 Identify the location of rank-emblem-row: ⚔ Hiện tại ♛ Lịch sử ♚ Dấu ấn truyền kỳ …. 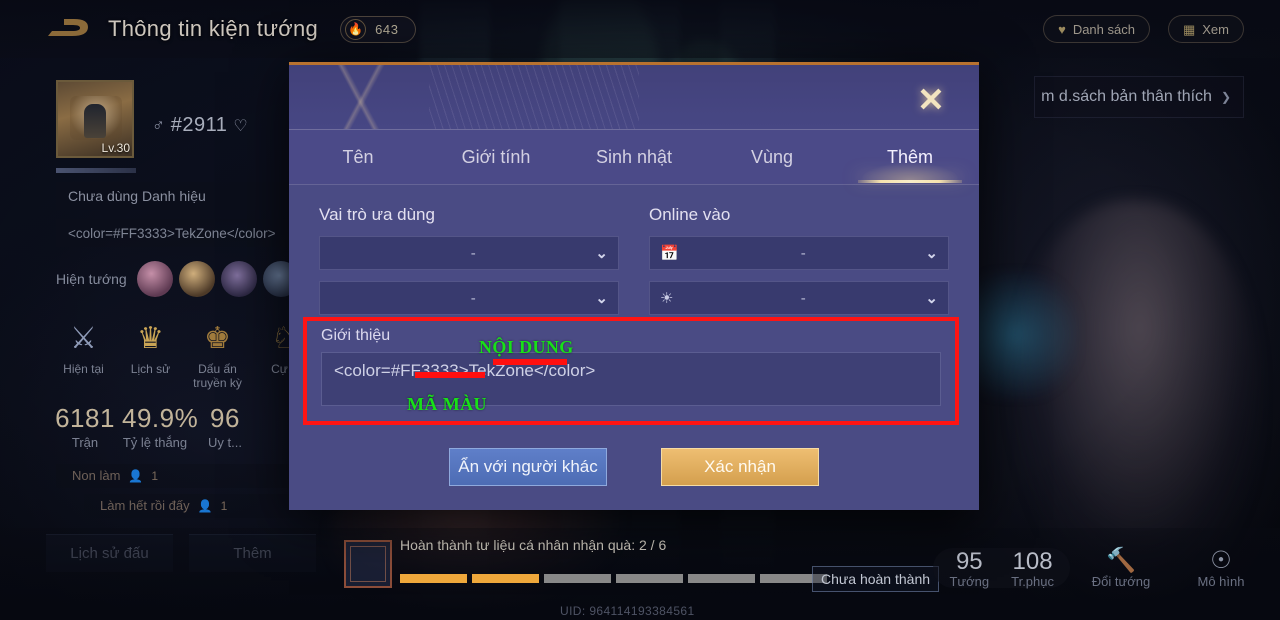
(184, 353).